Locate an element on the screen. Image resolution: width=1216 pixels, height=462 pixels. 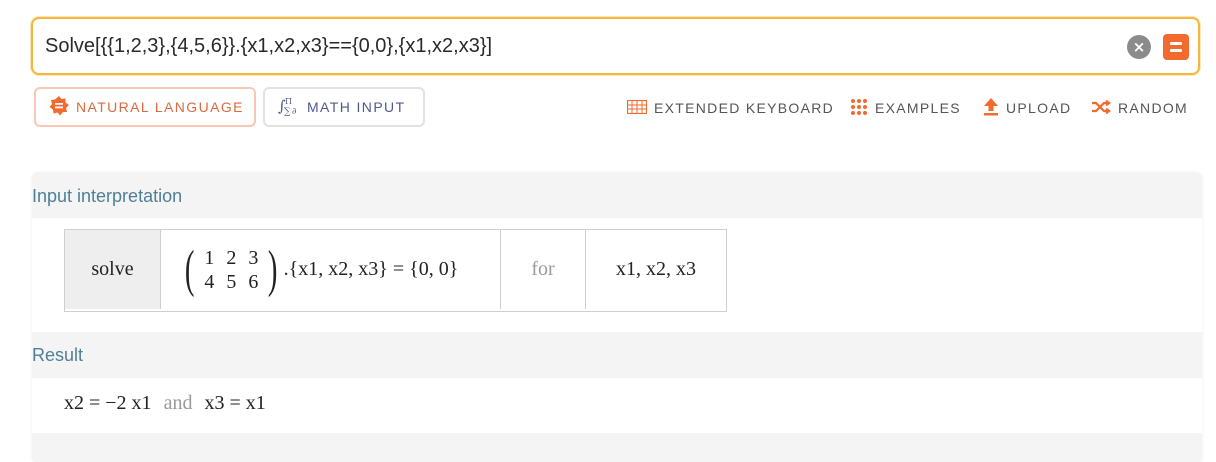
random-button: RANDOM is located at coordinates (1139, 108).